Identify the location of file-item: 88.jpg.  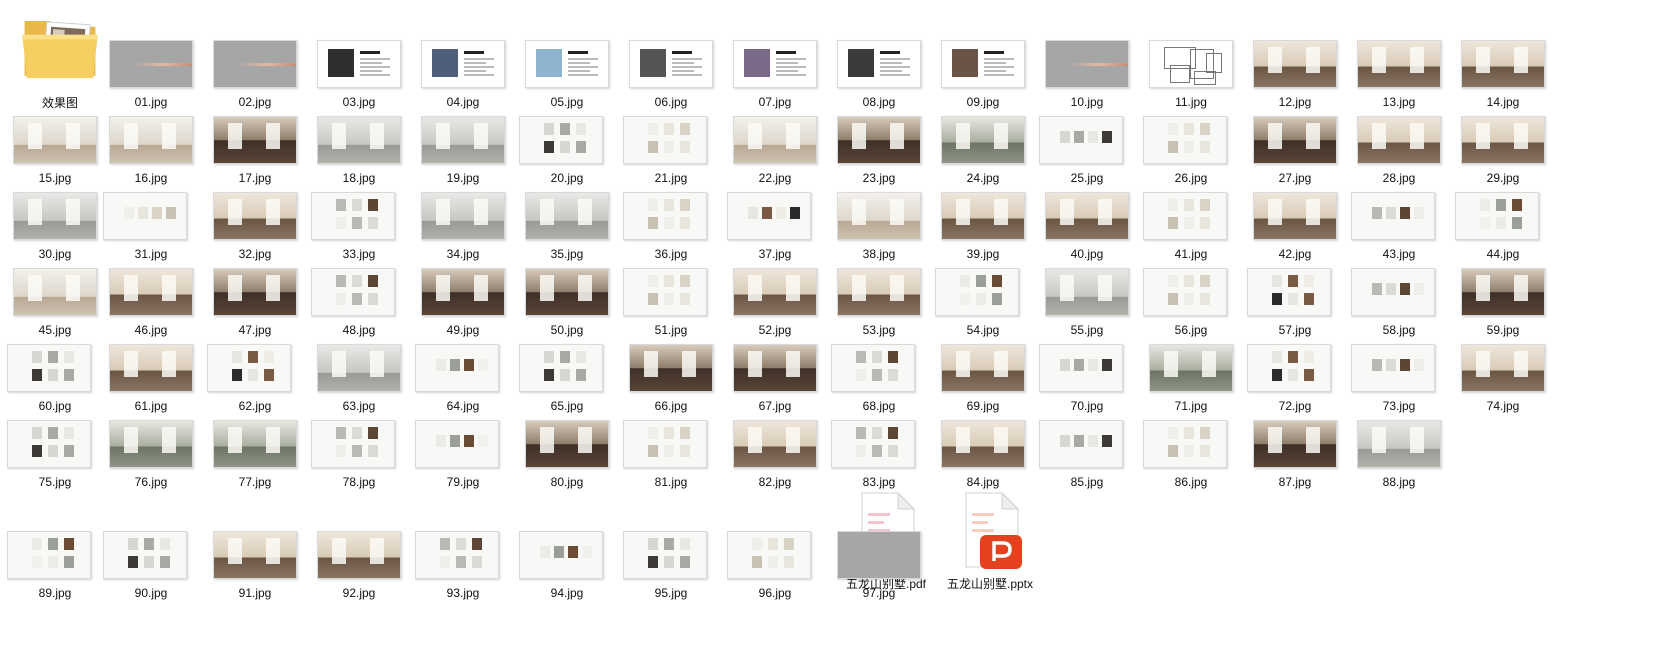
(1399, 460).